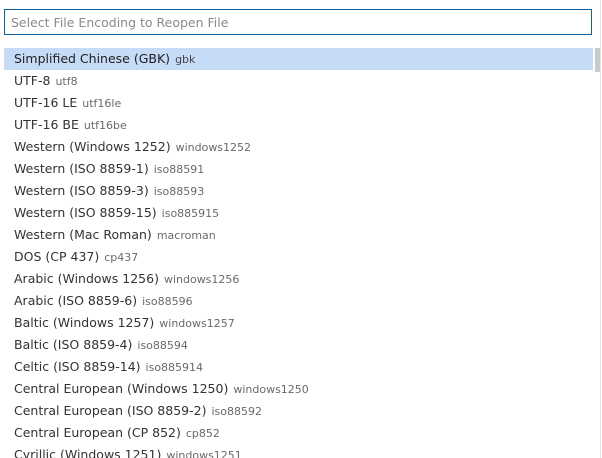 The width and height of the screenshot is (602, 458). What do you see at coordinates (162, 345) in the screenshot?
I see `encoding-id: iso88594` at bounding box center [162, 345].